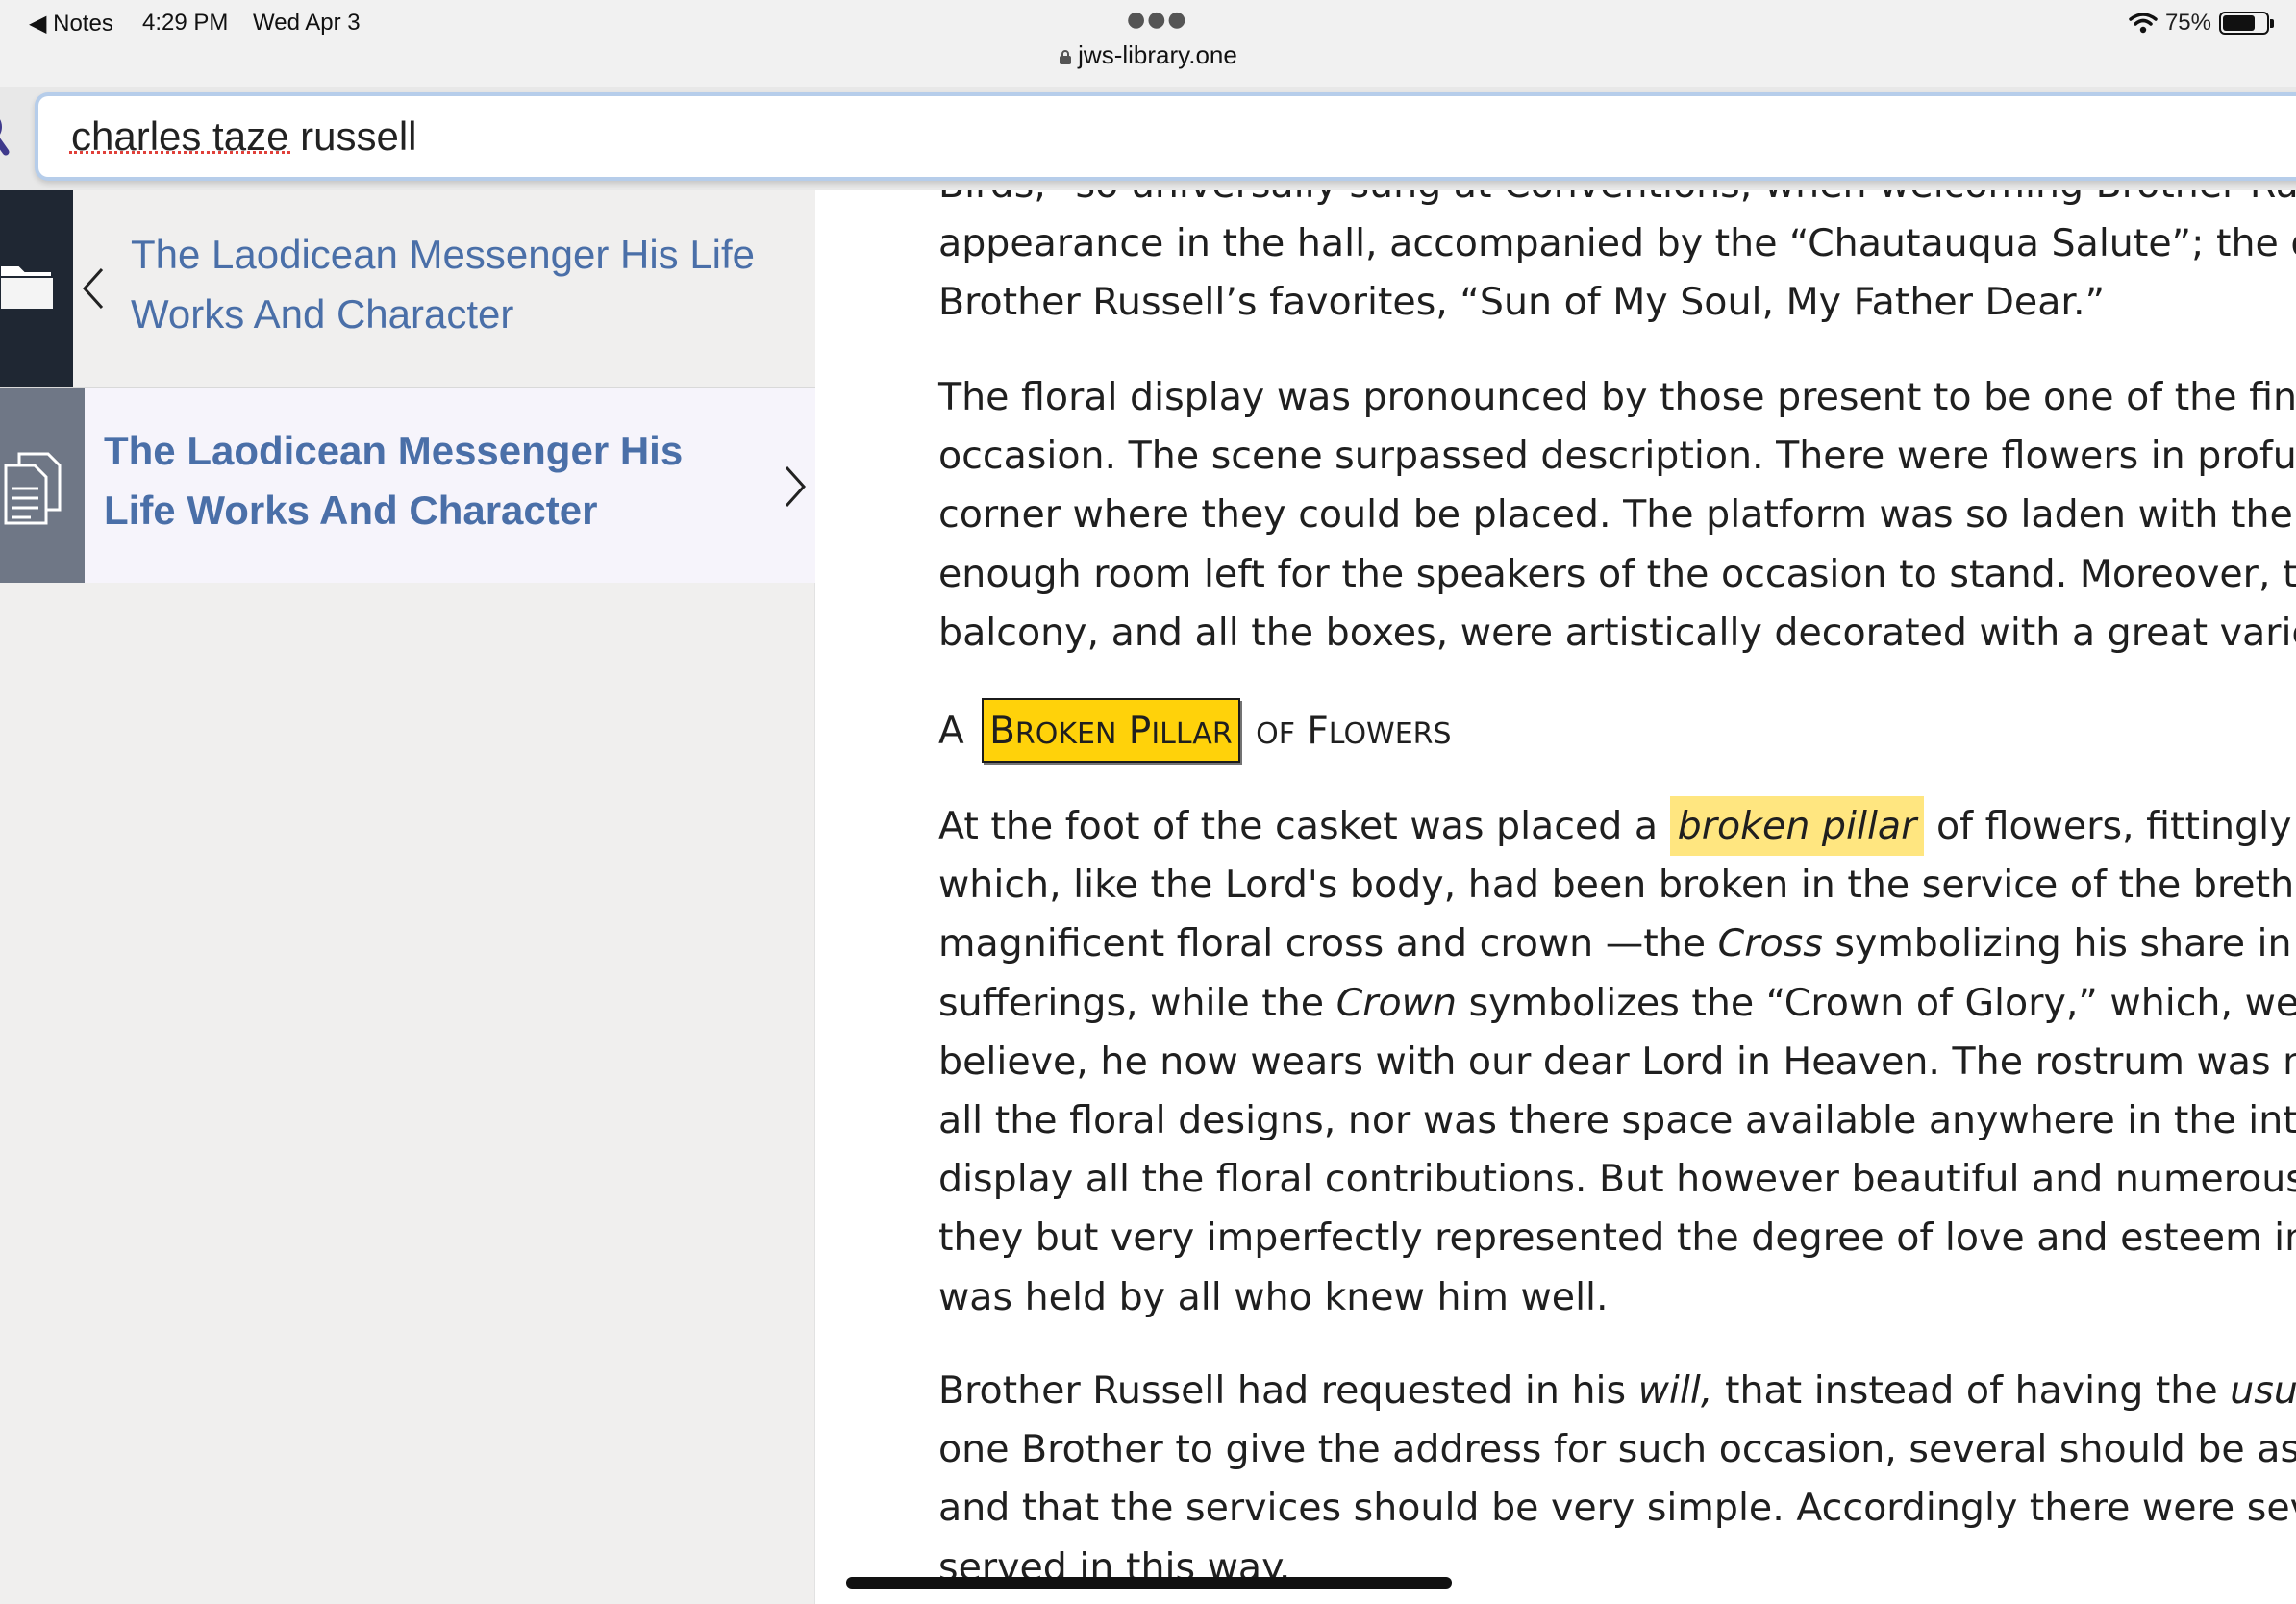 Image resolution: width=2296 pixels, height=1604 pixels. Describe the element at coordinates (71, 24) in the screenshot. I see `back-to-notes-link: ◀ Notes` at that location.